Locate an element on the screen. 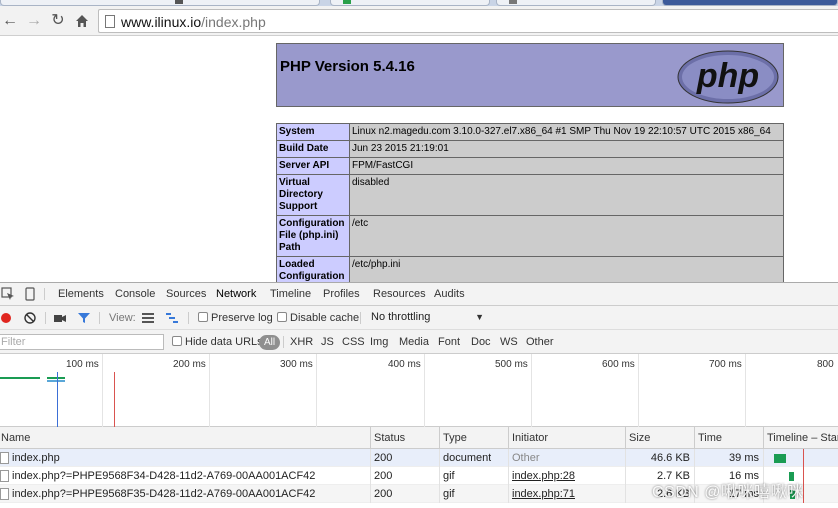 The width and height of the screenshot is (838, 508). home-icon is located at coordinates (82, 21).